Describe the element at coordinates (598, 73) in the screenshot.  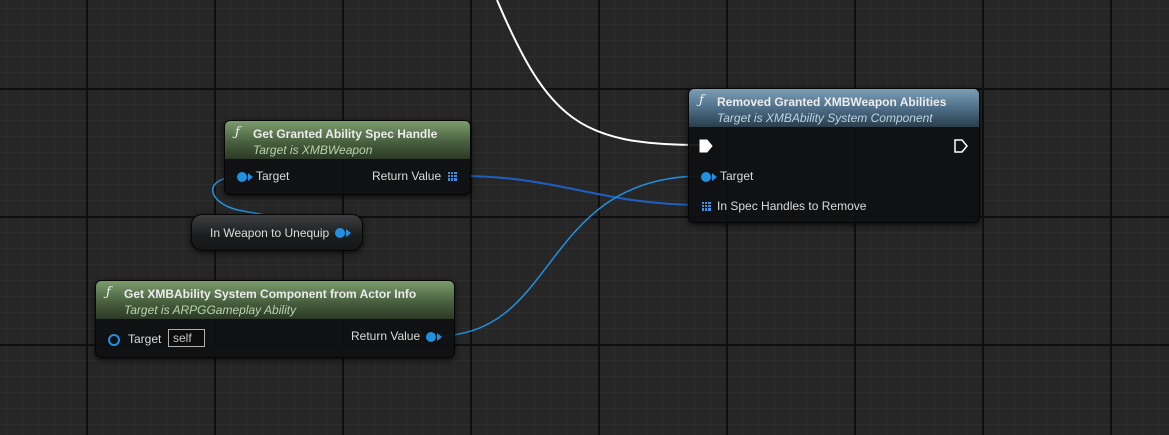
I see `exec-wire` at that location.